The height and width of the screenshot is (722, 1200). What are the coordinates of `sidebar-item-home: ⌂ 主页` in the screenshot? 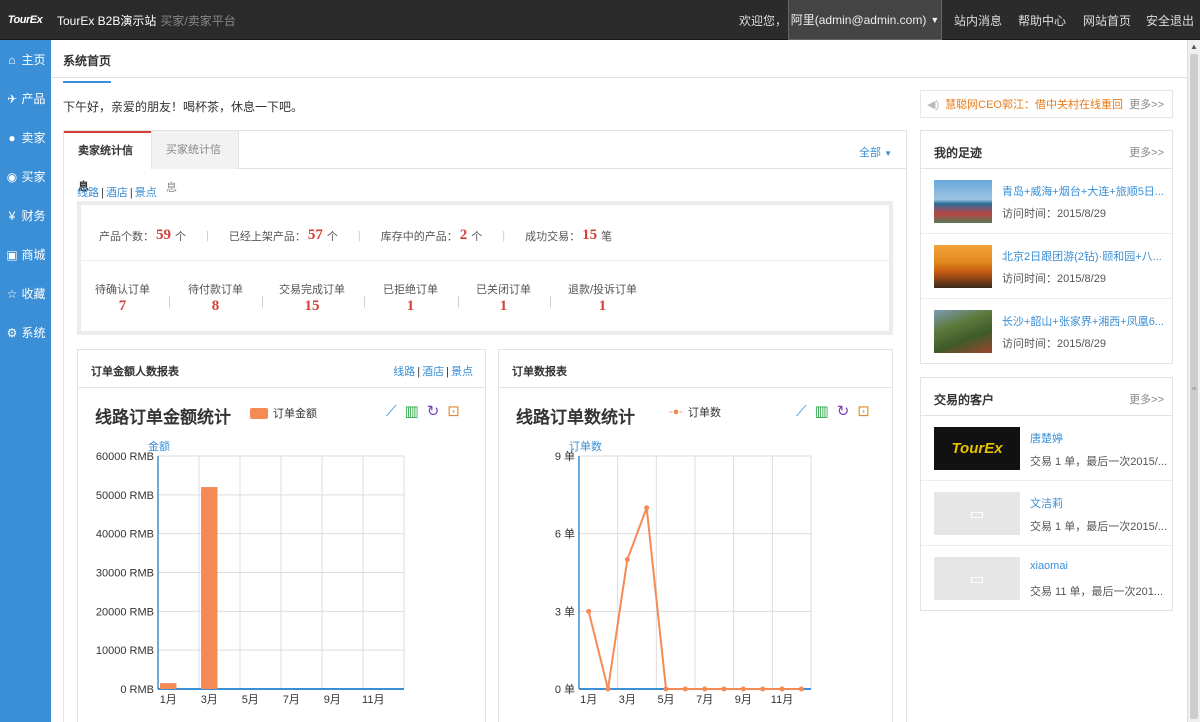 It's located at (25, 59).